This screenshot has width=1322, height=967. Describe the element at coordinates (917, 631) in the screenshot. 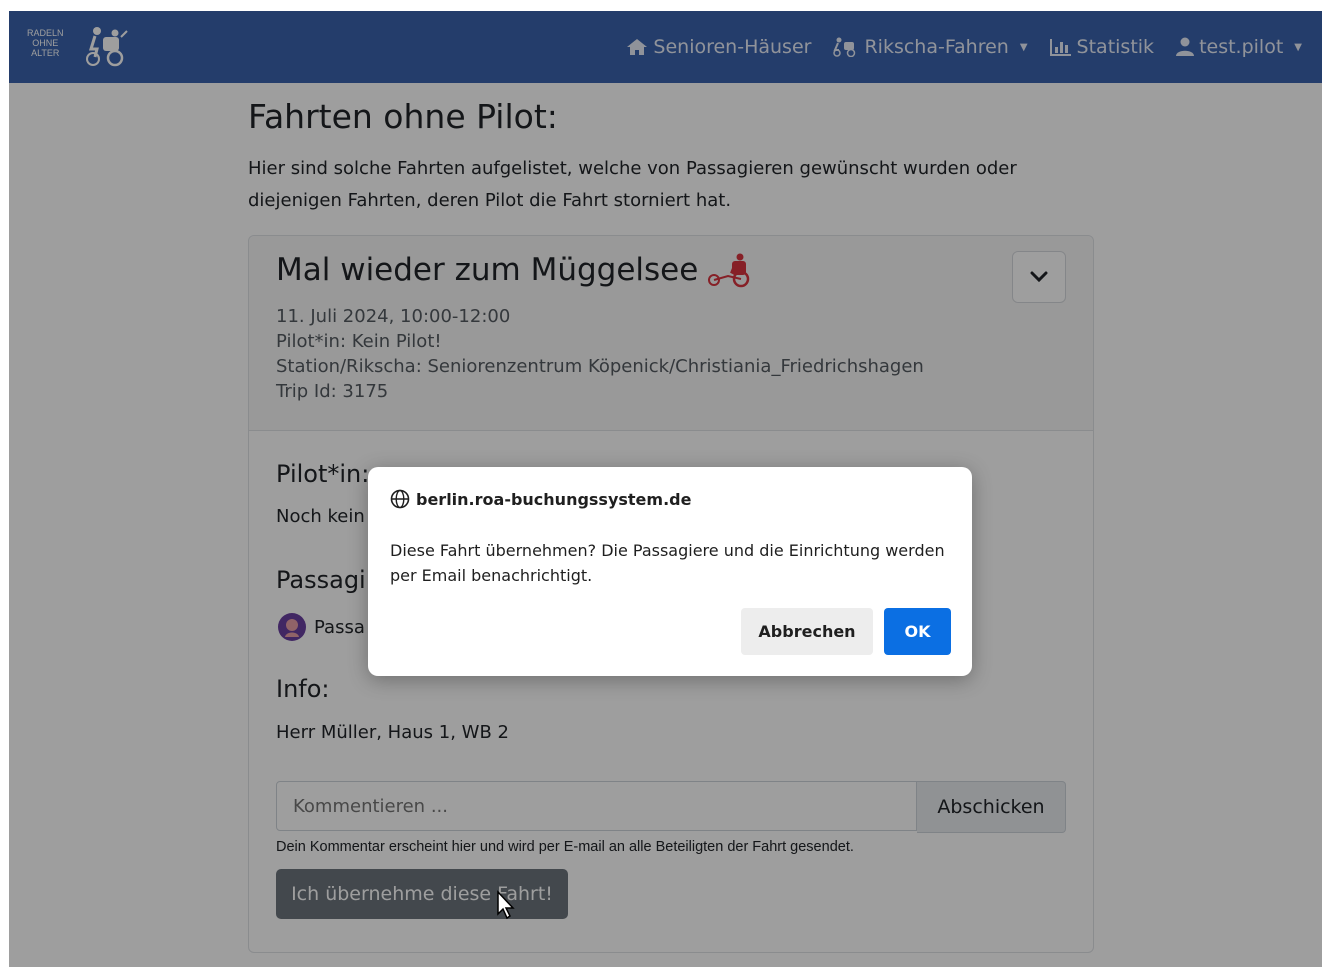

I see `ok-button: OK` at that location.